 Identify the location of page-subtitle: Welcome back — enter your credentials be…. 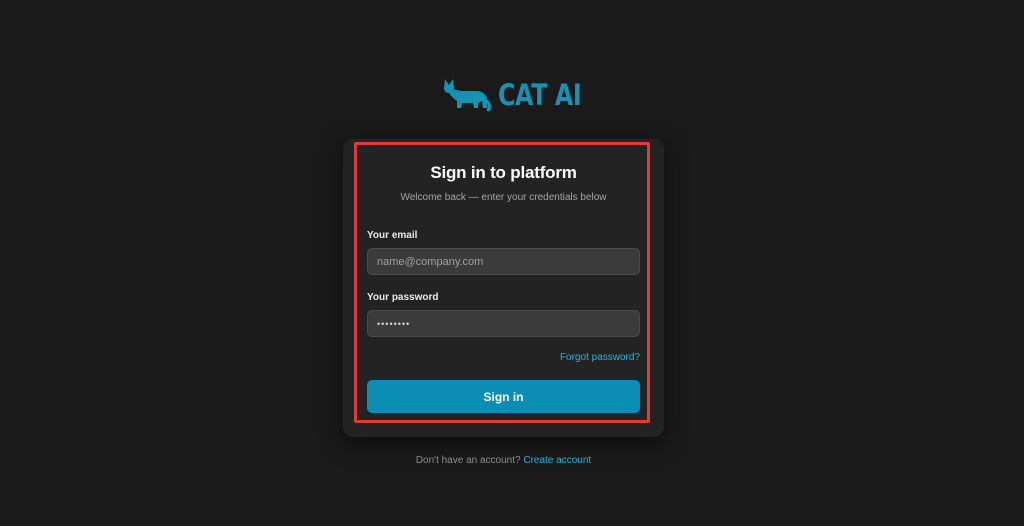
(503, 197).